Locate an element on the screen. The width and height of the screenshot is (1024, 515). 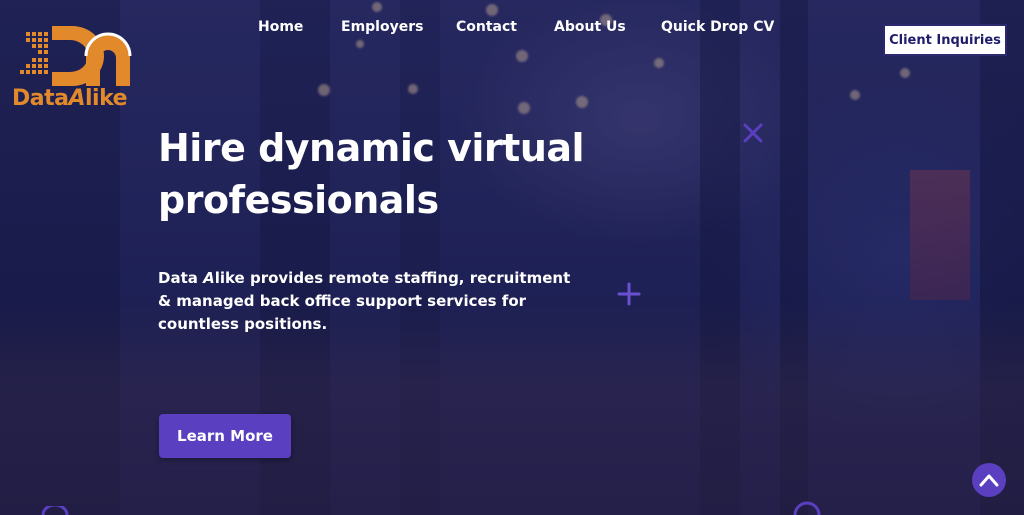
nav-item-employers: Employers is located at coordinates (382, 27).